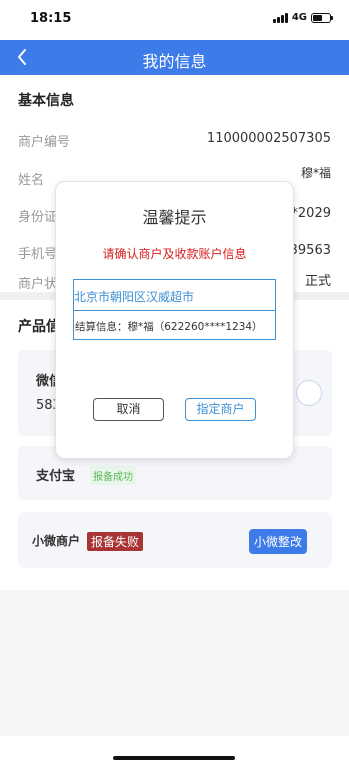  I want to click on settlement-info: 结算信息：穆*福（622260****1234）, so click(169, 327).